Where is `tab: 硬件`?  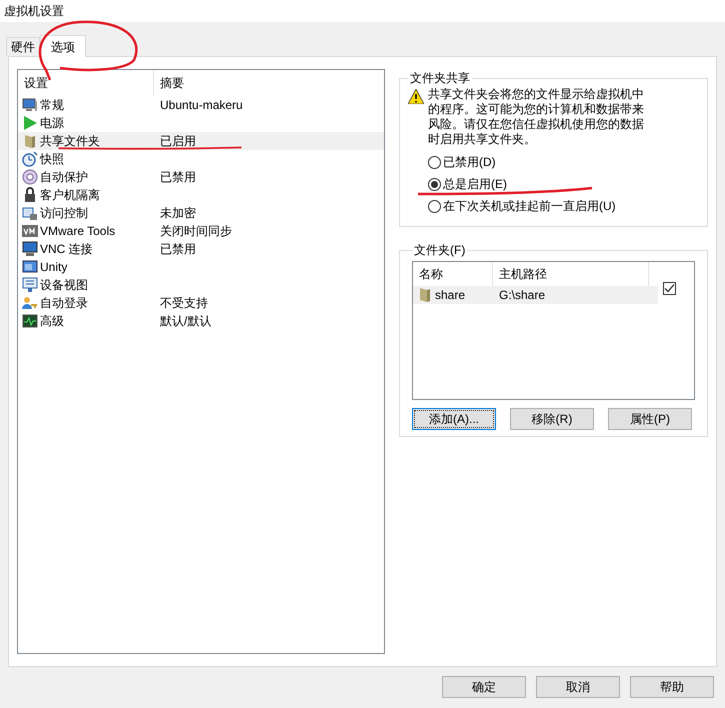
tab: 硬件 is located at coordinates (23, 46).